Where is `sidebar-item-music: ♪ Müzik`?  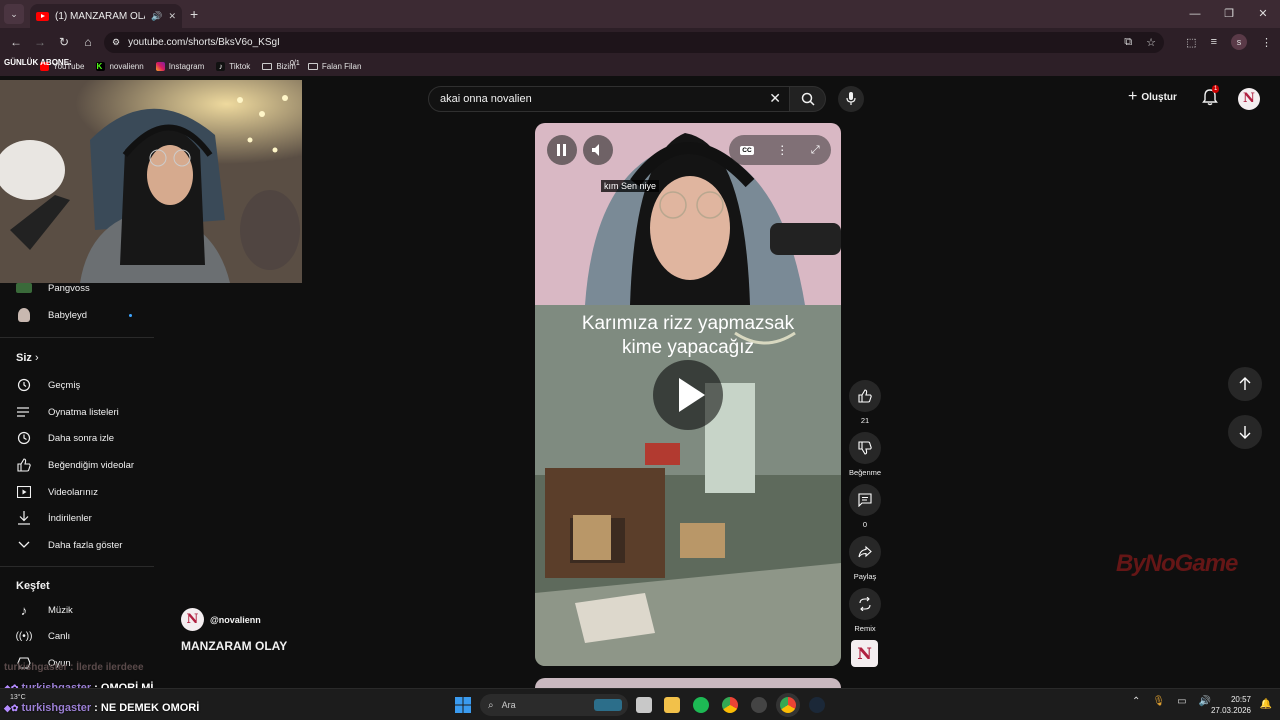
sidebar-item-music: ♪ Müzik is located at coordinates (44, 610).